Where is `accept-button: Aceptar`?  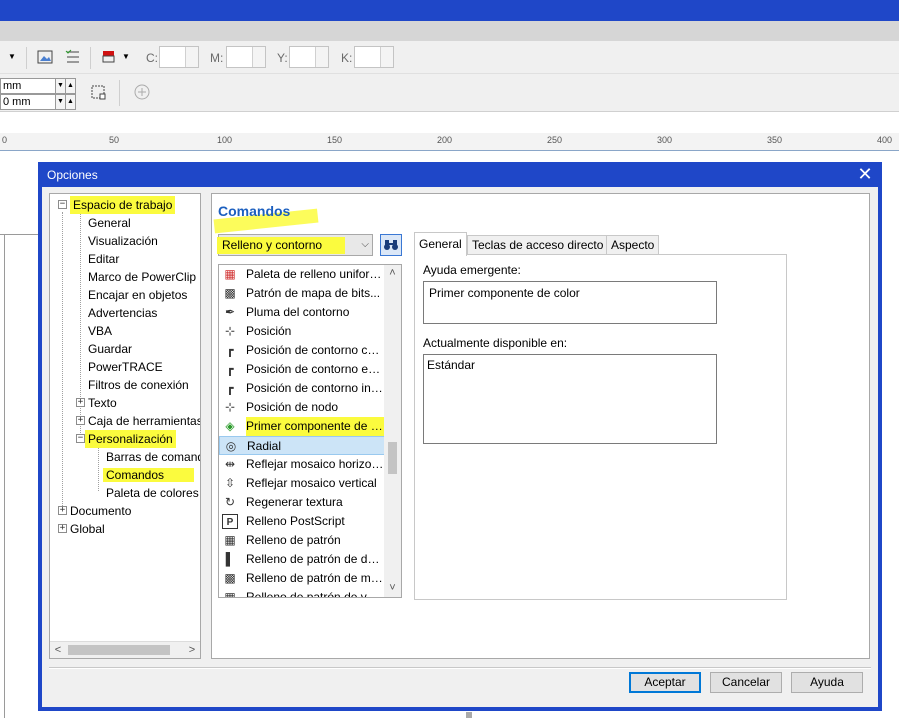
accept-button: Aceptar is located at coordinates (665, 682).